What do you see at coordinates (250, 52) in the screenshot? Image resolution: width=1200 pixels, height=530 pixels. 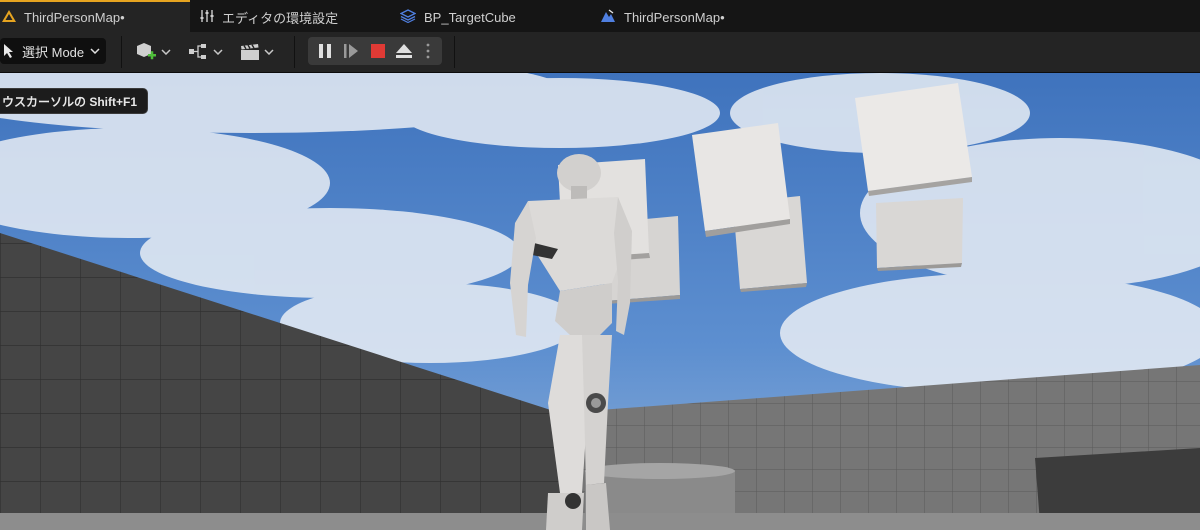 I see `cinematics-icon` at bounding box center [250, 52].